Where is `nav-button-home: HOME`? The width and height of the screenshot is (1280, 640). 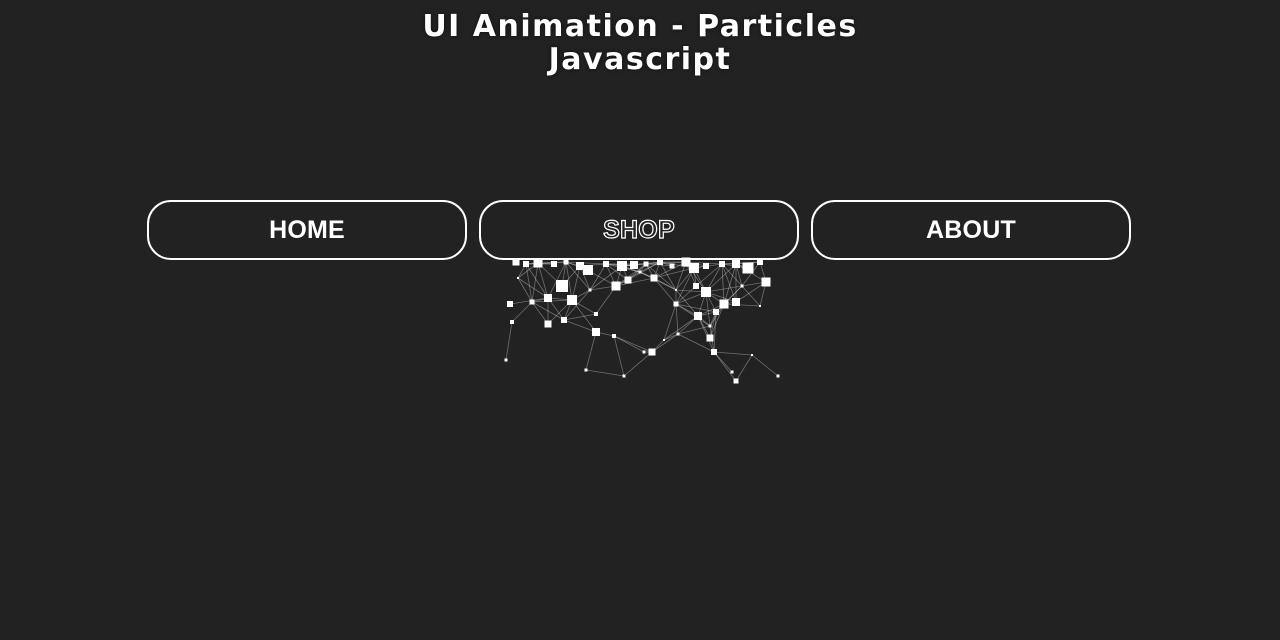 nav-button-home: HOME is located at coordinates (307, 230).